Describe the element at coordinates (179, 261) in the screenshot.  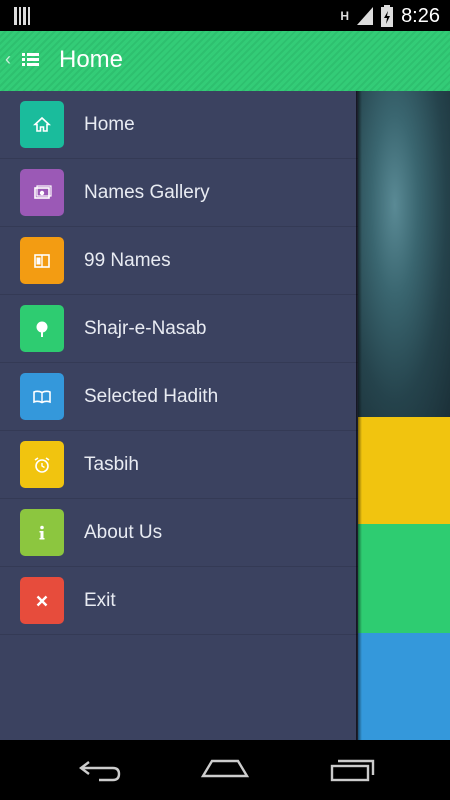
I see `menu-item-99-names: 99 Names` at that location.